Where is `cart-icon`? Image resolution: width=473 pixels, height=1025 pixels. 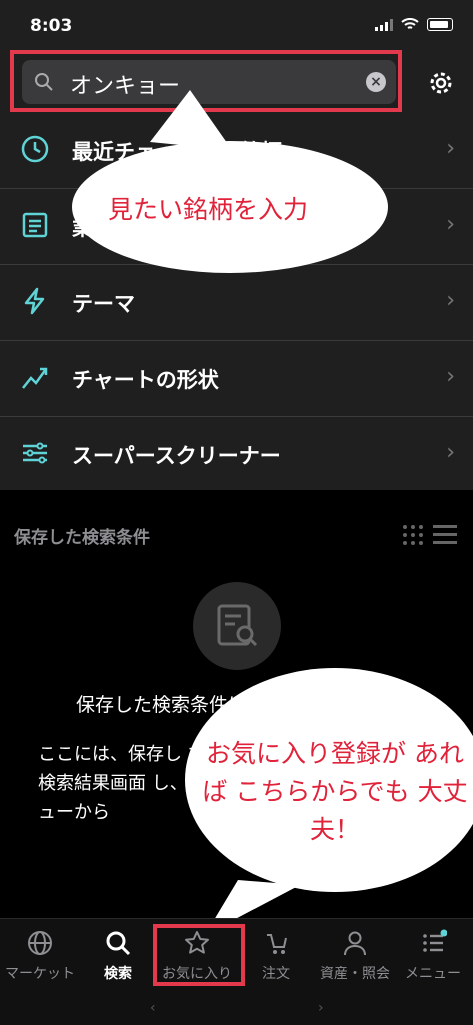 cart-icon is located at coordinates (277, 944).